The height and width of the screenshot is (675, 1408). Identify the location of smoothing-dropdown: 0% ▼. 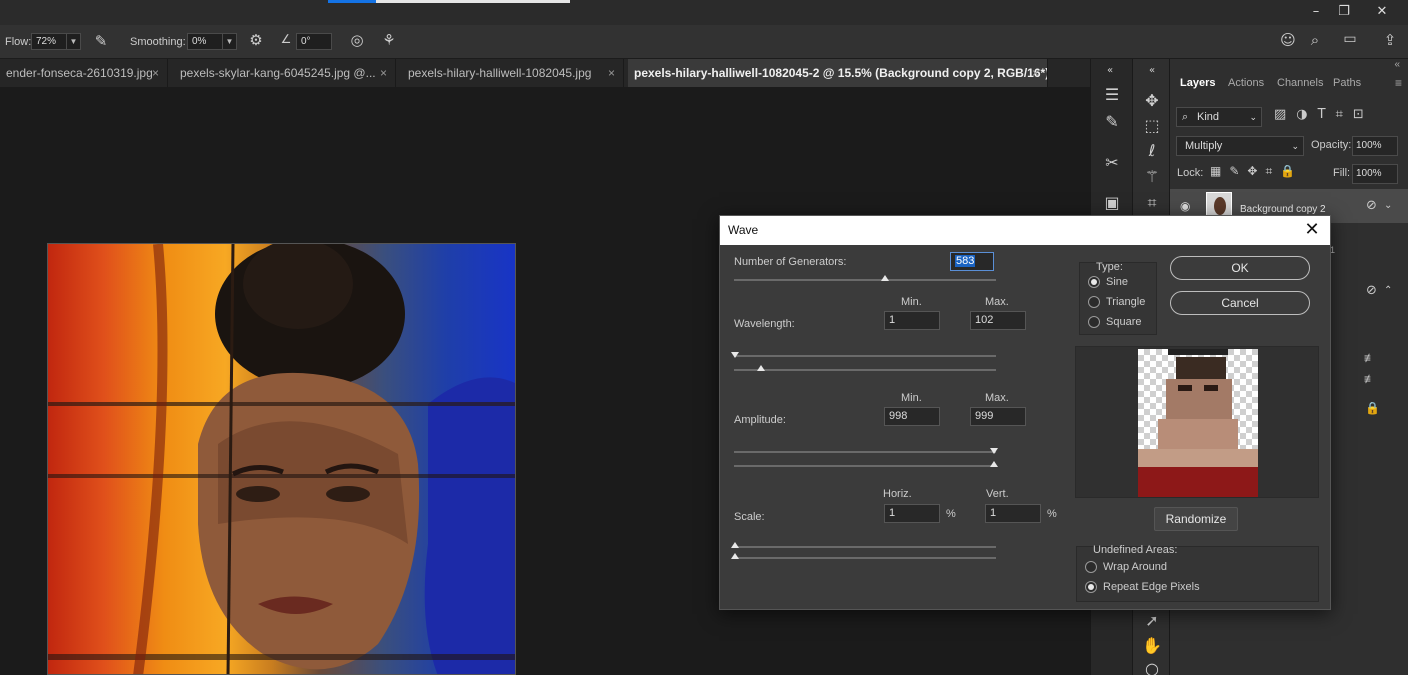
(212, 41).